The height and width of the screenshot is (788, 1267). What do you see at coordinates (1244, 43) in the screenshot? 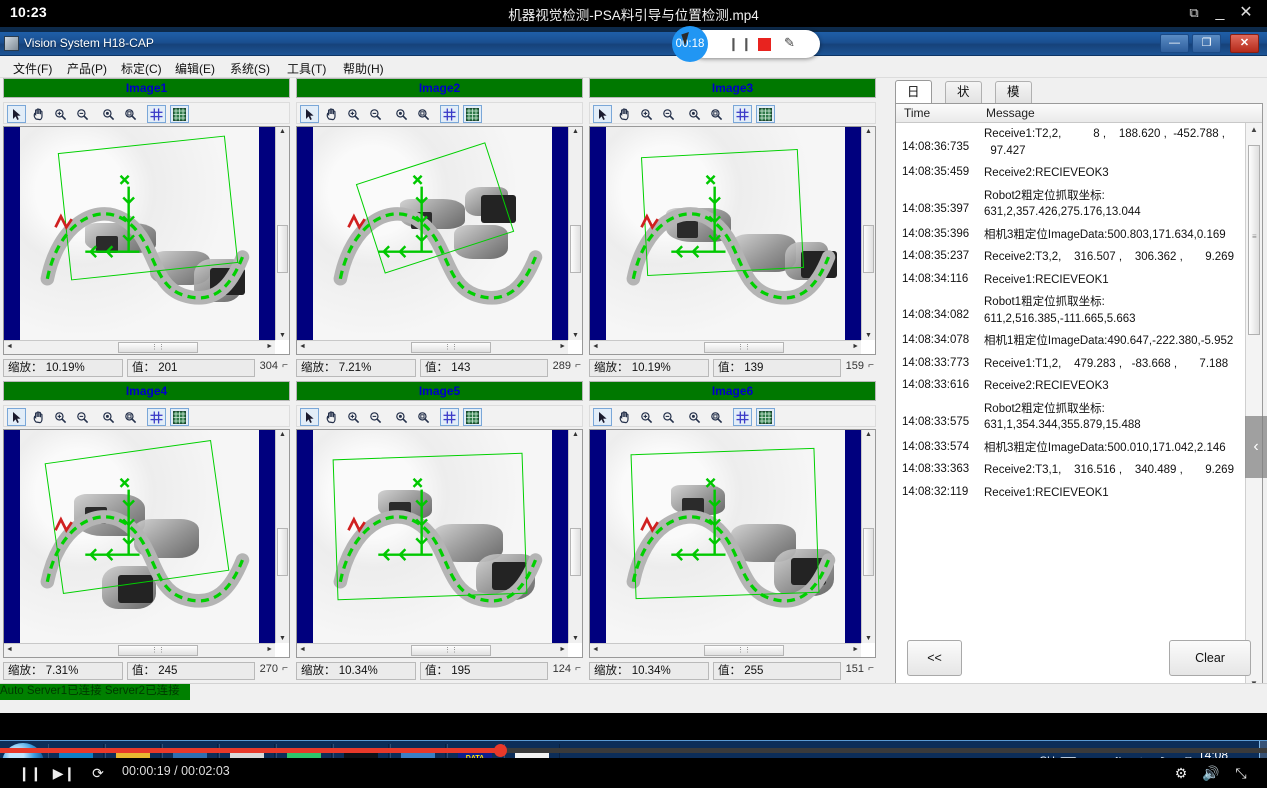
I see `window-close-button: ✕` at bounding box center [1244, 43].